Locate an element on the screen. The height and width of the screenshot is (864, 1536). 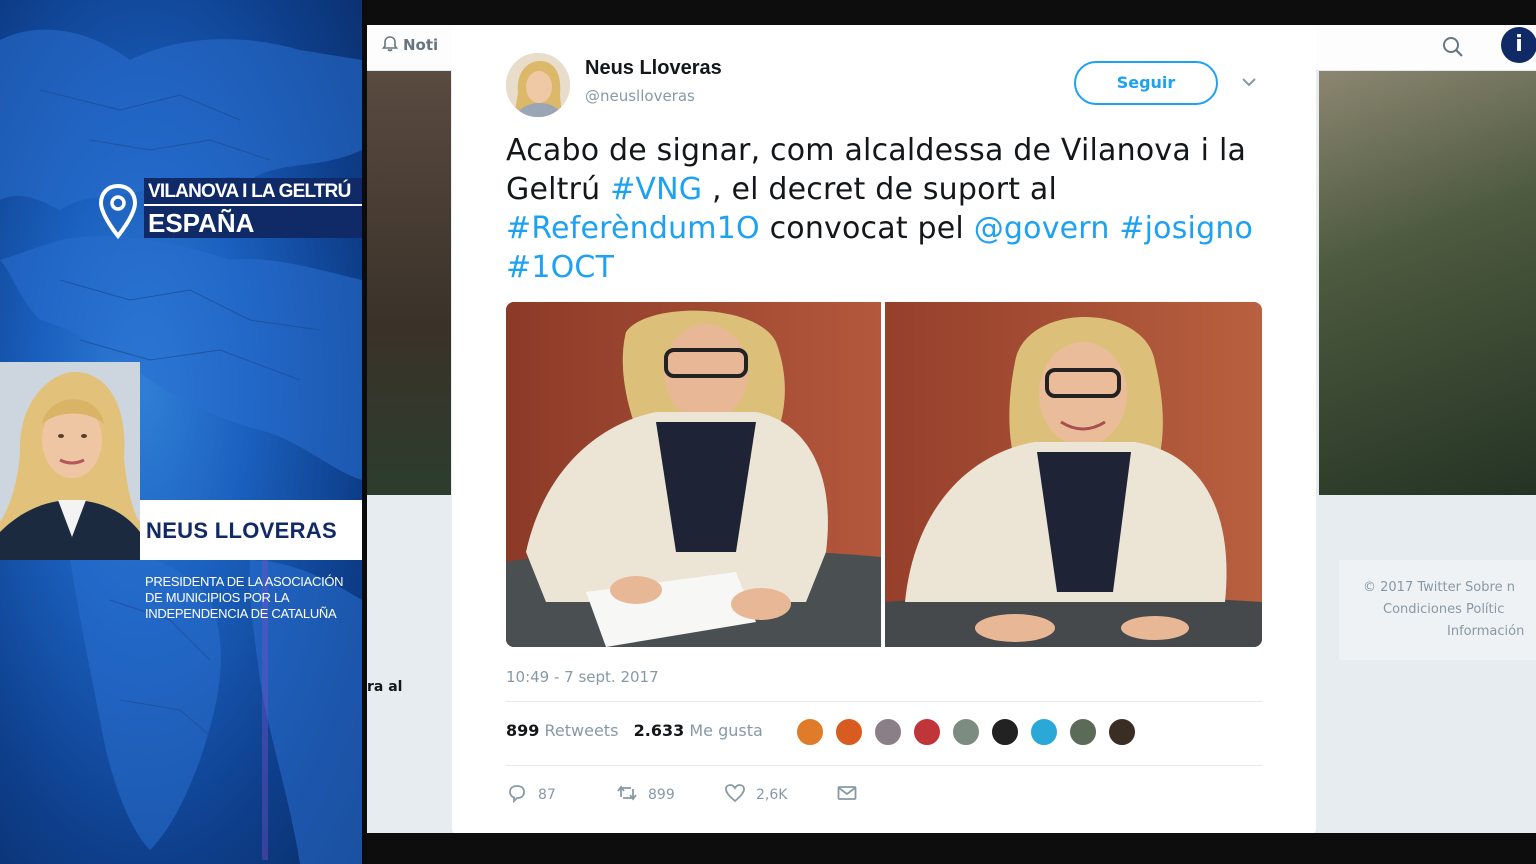
guest-role-line: INDEPENDENCIA DE CATALUÑA is located at coordinates (241, 613).